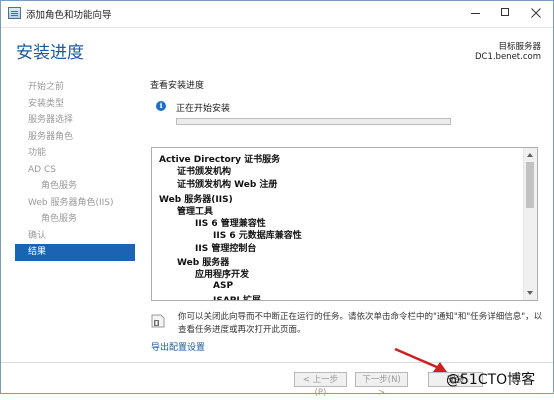 The height and width of the screenshot is (400, 554). I want to click on info-icon: i, so click(161, 106).